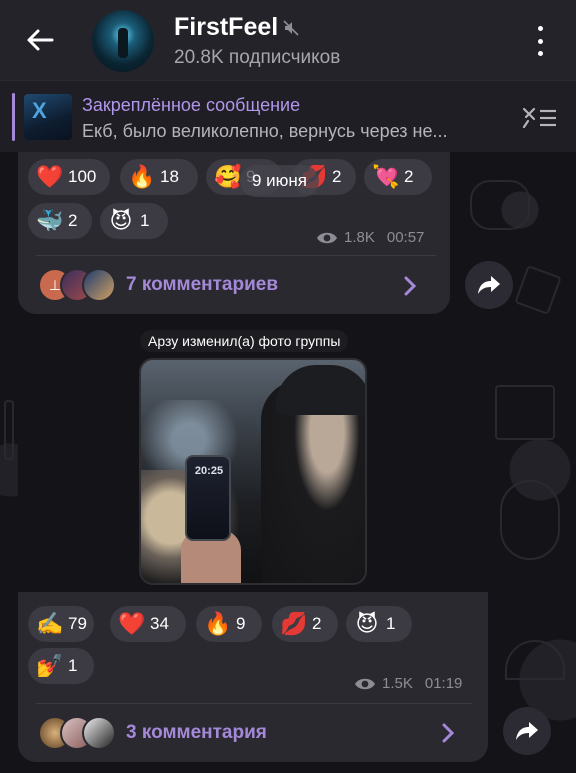  What do you see at coordinates (148, 624) in the screenshot?
I see `reaction-chip: ❤️ 34` at bounding box center [148, 624].